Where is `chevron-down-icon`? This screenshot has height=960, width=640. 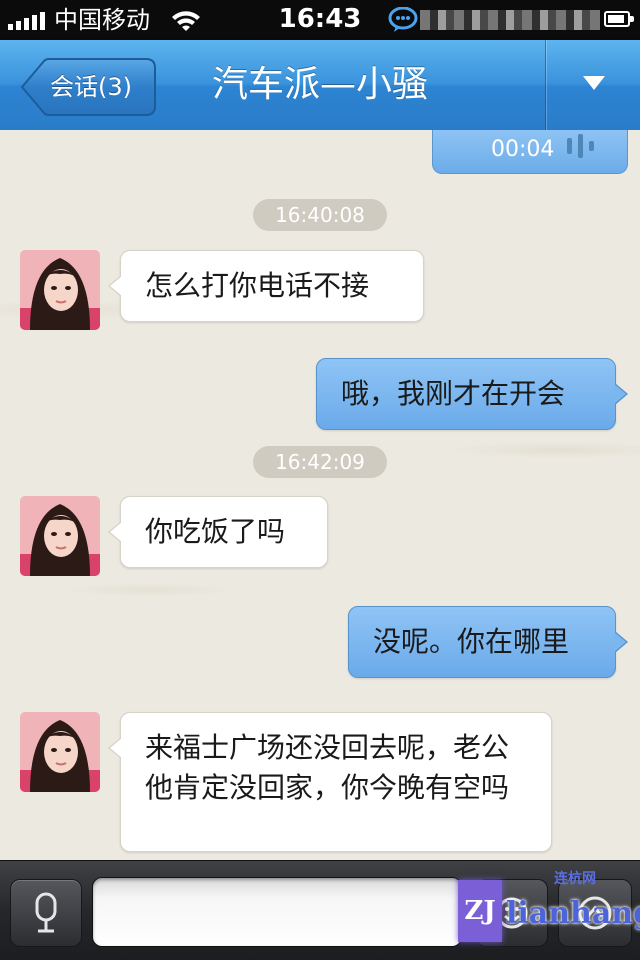
chevron-down-icon is located at coordinates (594, 83).